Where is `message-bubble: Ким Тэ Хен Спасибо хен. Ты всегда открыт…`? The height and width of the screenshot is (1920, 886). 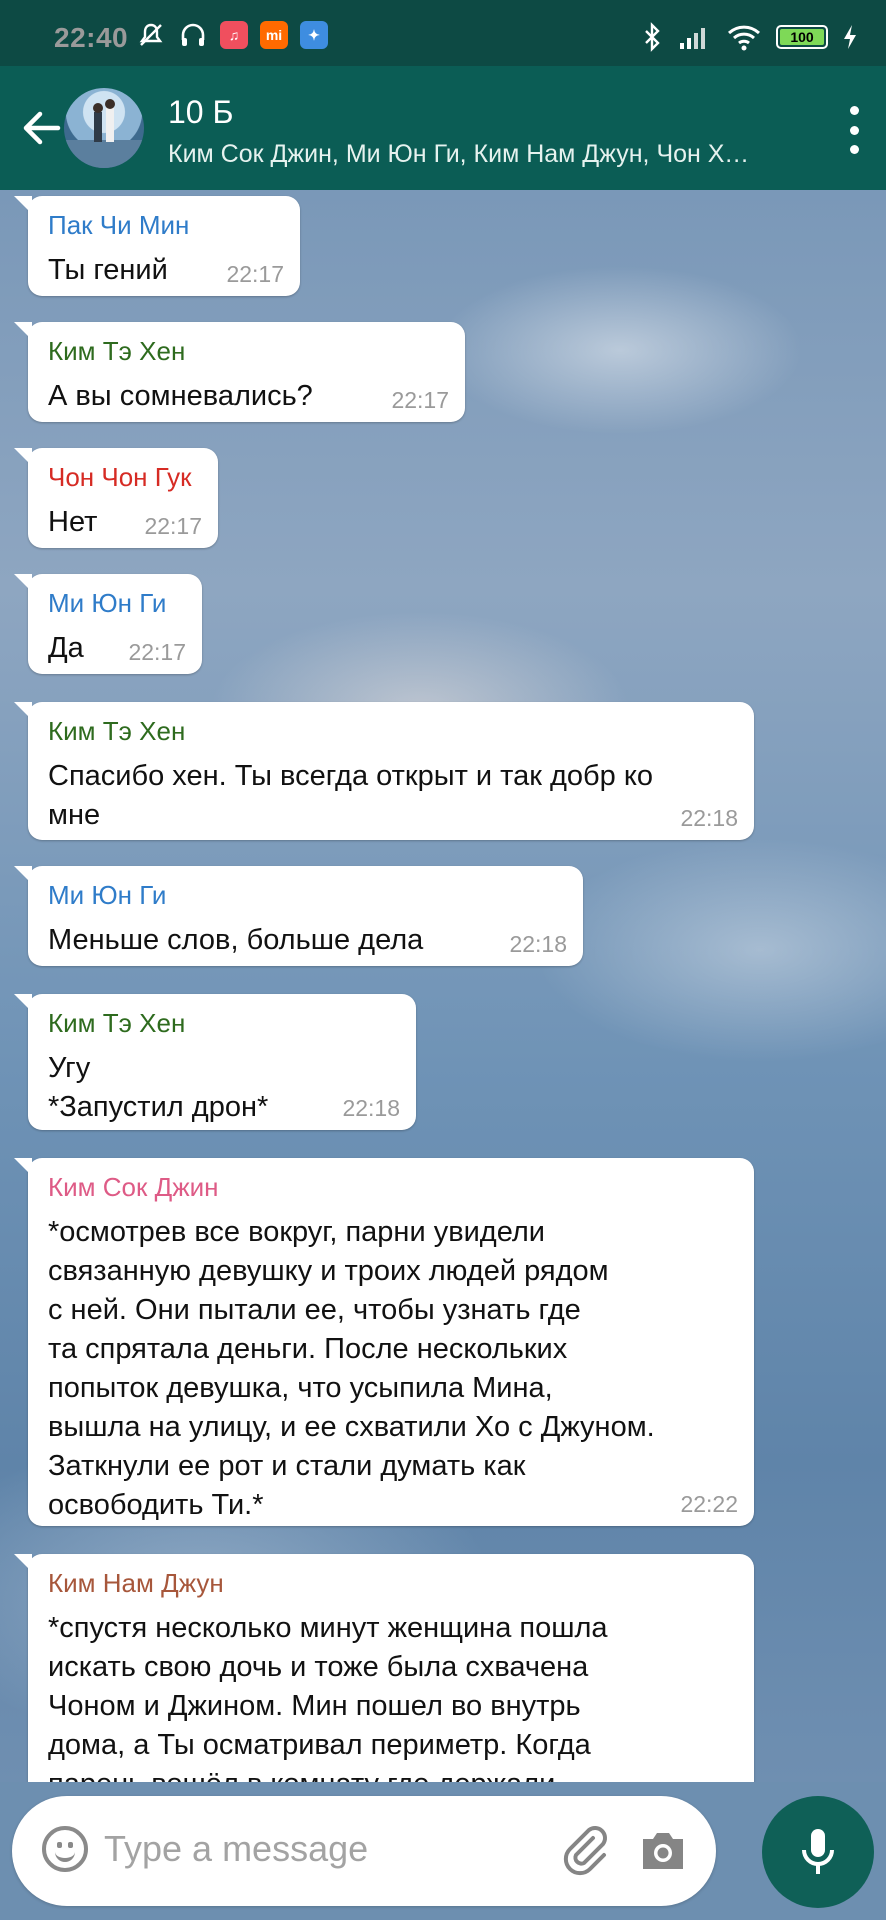
message-bubble: Ким Тэ Хен Спасибо хен. Ты всегда открыт… is located at coordinates (384, 771).